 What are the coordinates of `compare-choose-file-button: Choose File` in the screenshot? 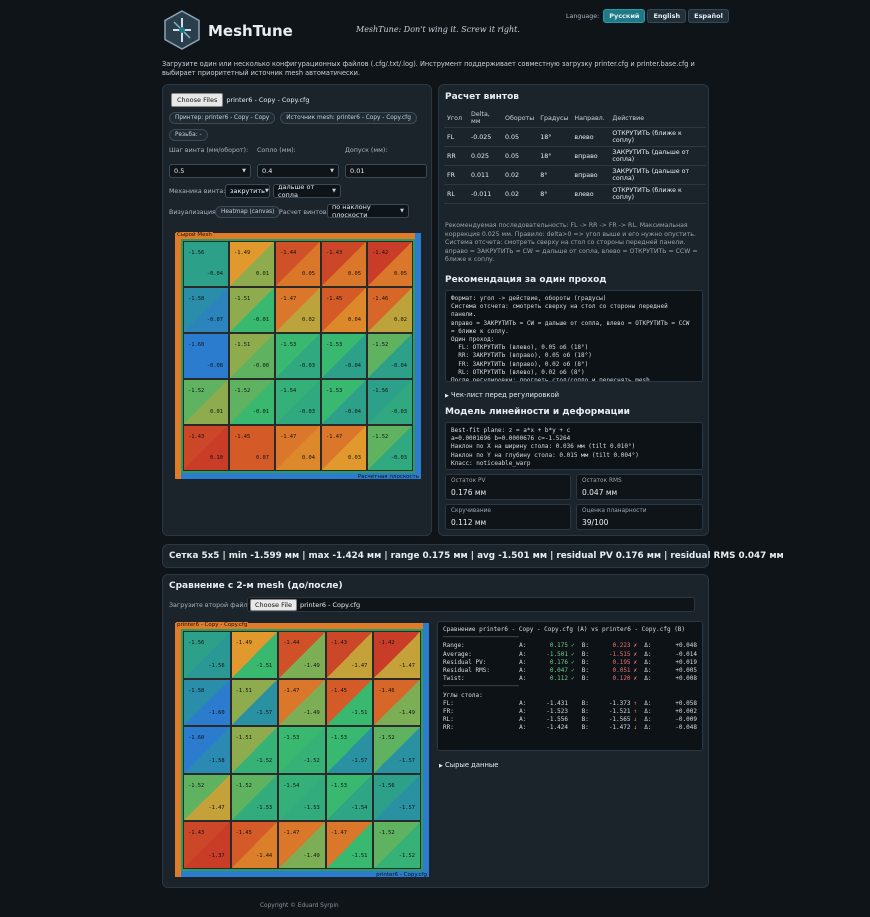 It's located at (273, 604).